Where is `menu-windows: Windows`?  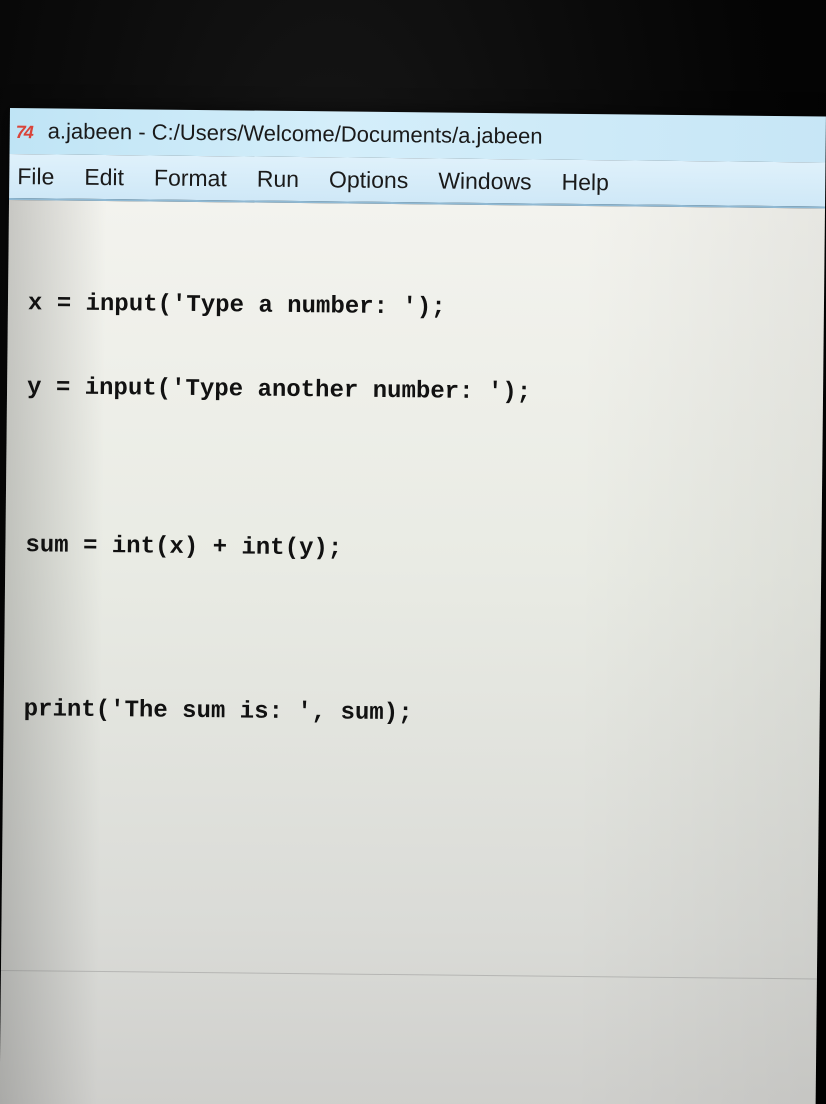
menu-windows: Windows is located at coordinates (485, 181).